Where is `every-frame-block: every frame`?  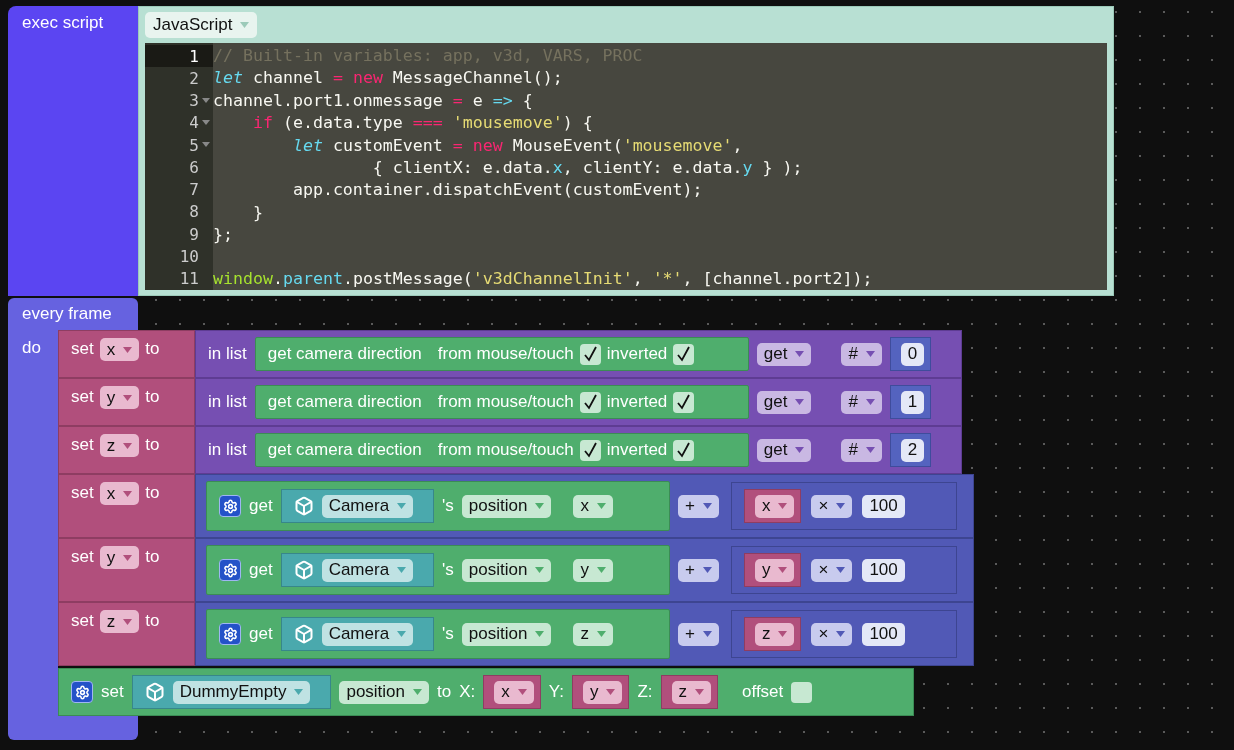 every-frame-block: every frame is located at coordinates (73, 314).